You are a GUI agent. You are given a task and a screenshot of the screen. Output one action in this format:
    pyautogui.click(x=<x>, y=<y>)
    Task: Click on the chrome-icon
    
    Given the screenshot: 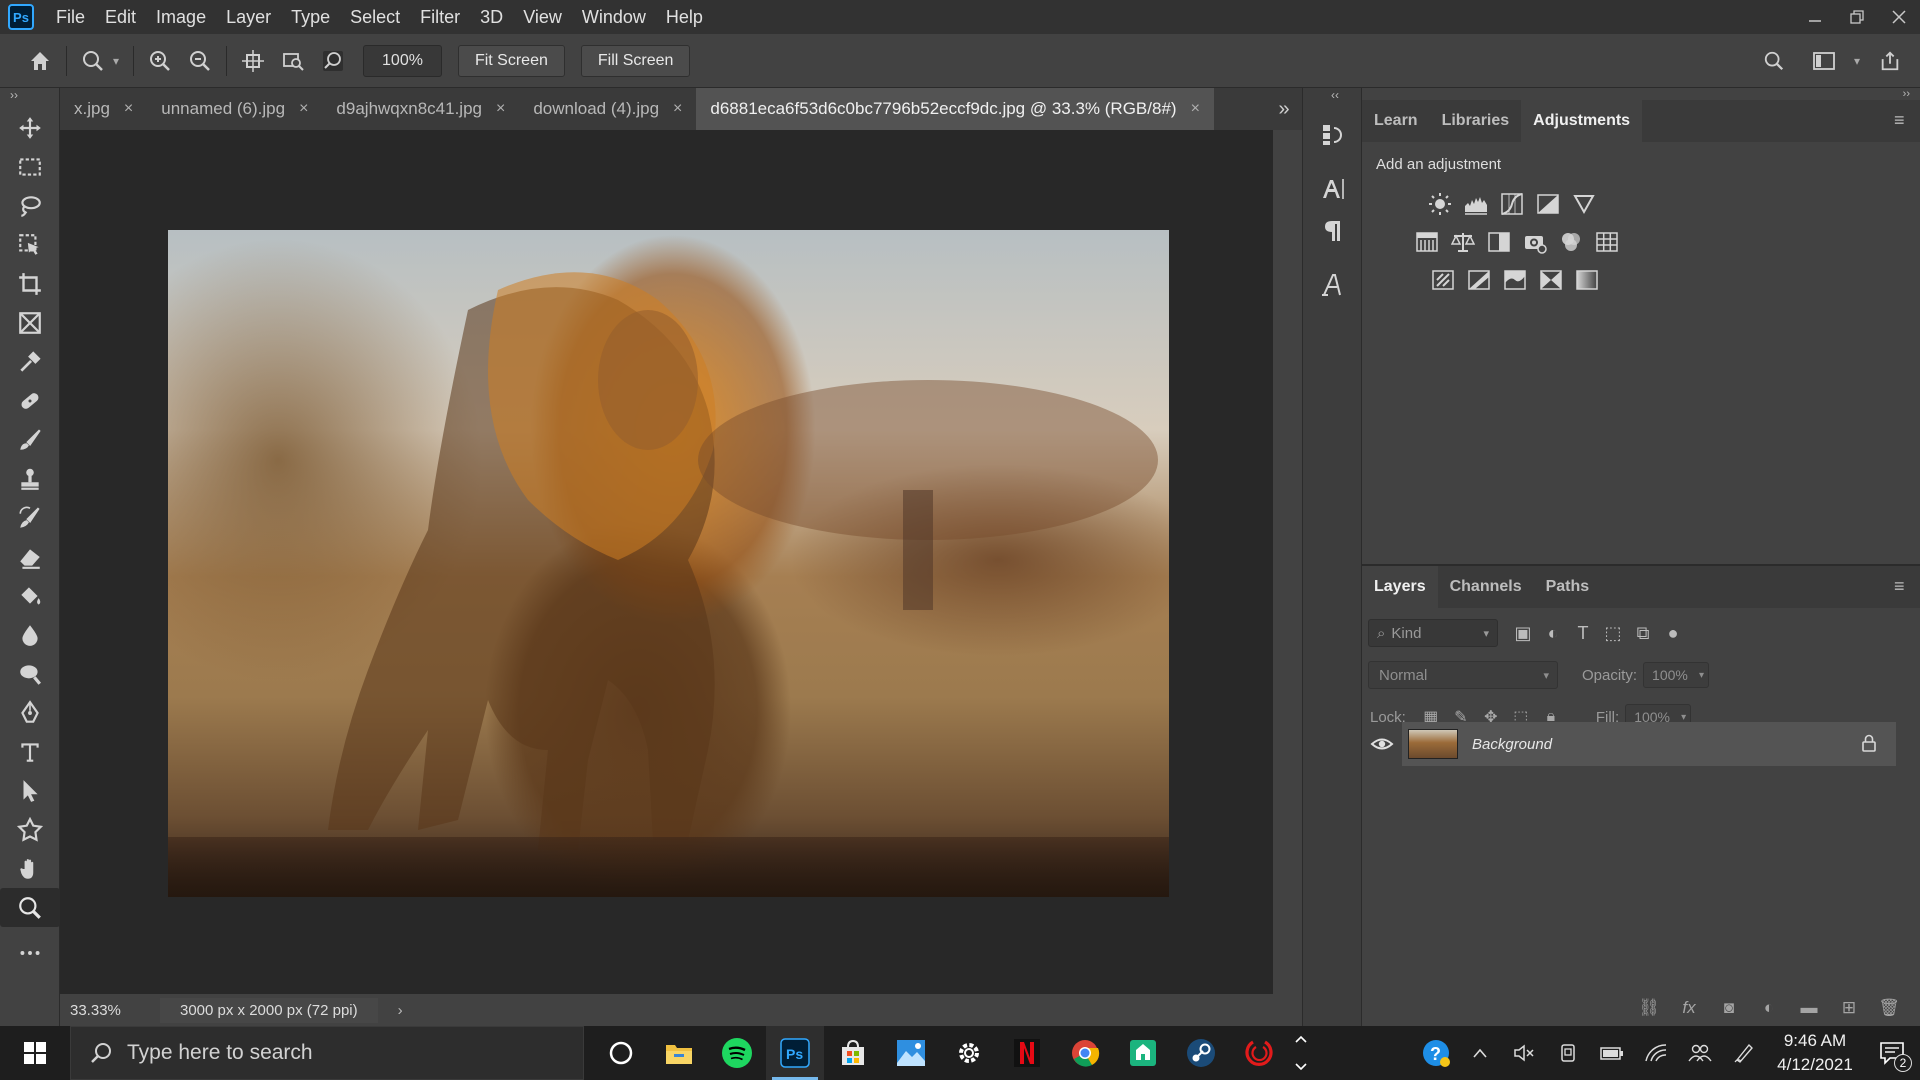 What is the action you would take?
    pyautogui.click(x=1085, y=1053)
    